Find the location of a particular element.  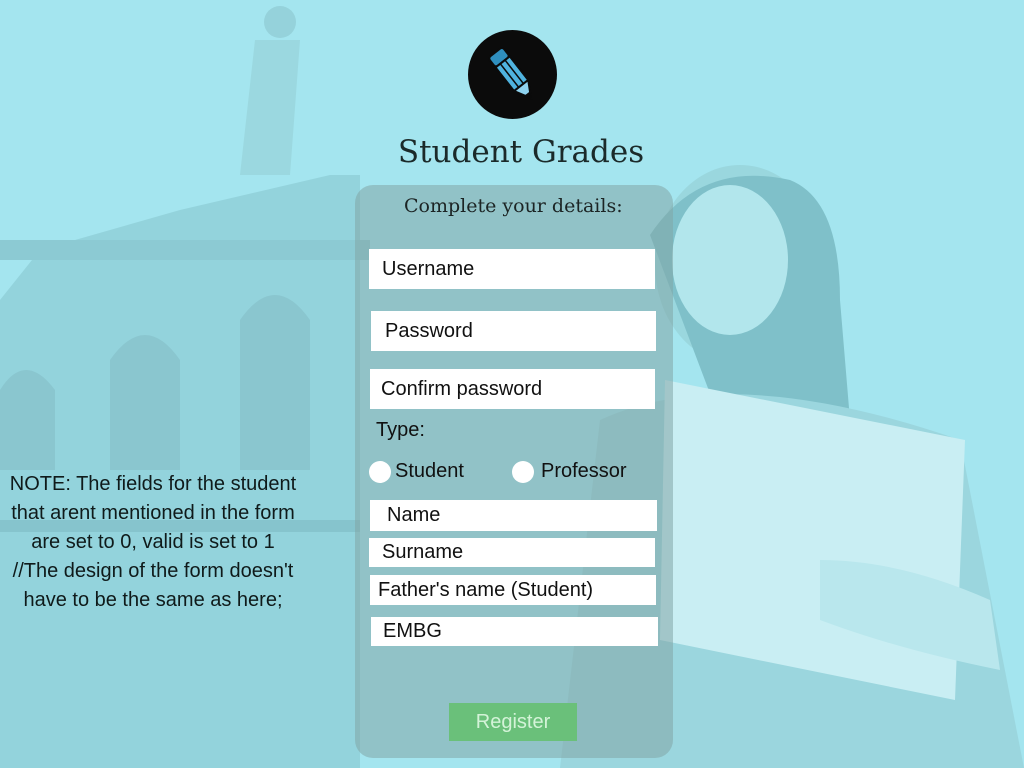

professor-radio is located at coordinates (523, 472).